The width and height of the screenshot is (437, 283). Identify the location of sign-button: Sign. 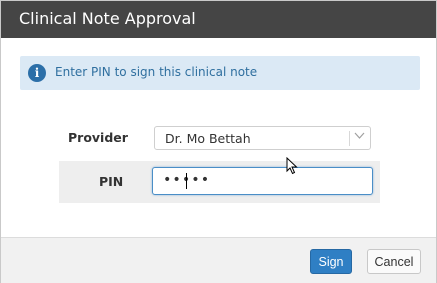
(331, 261).